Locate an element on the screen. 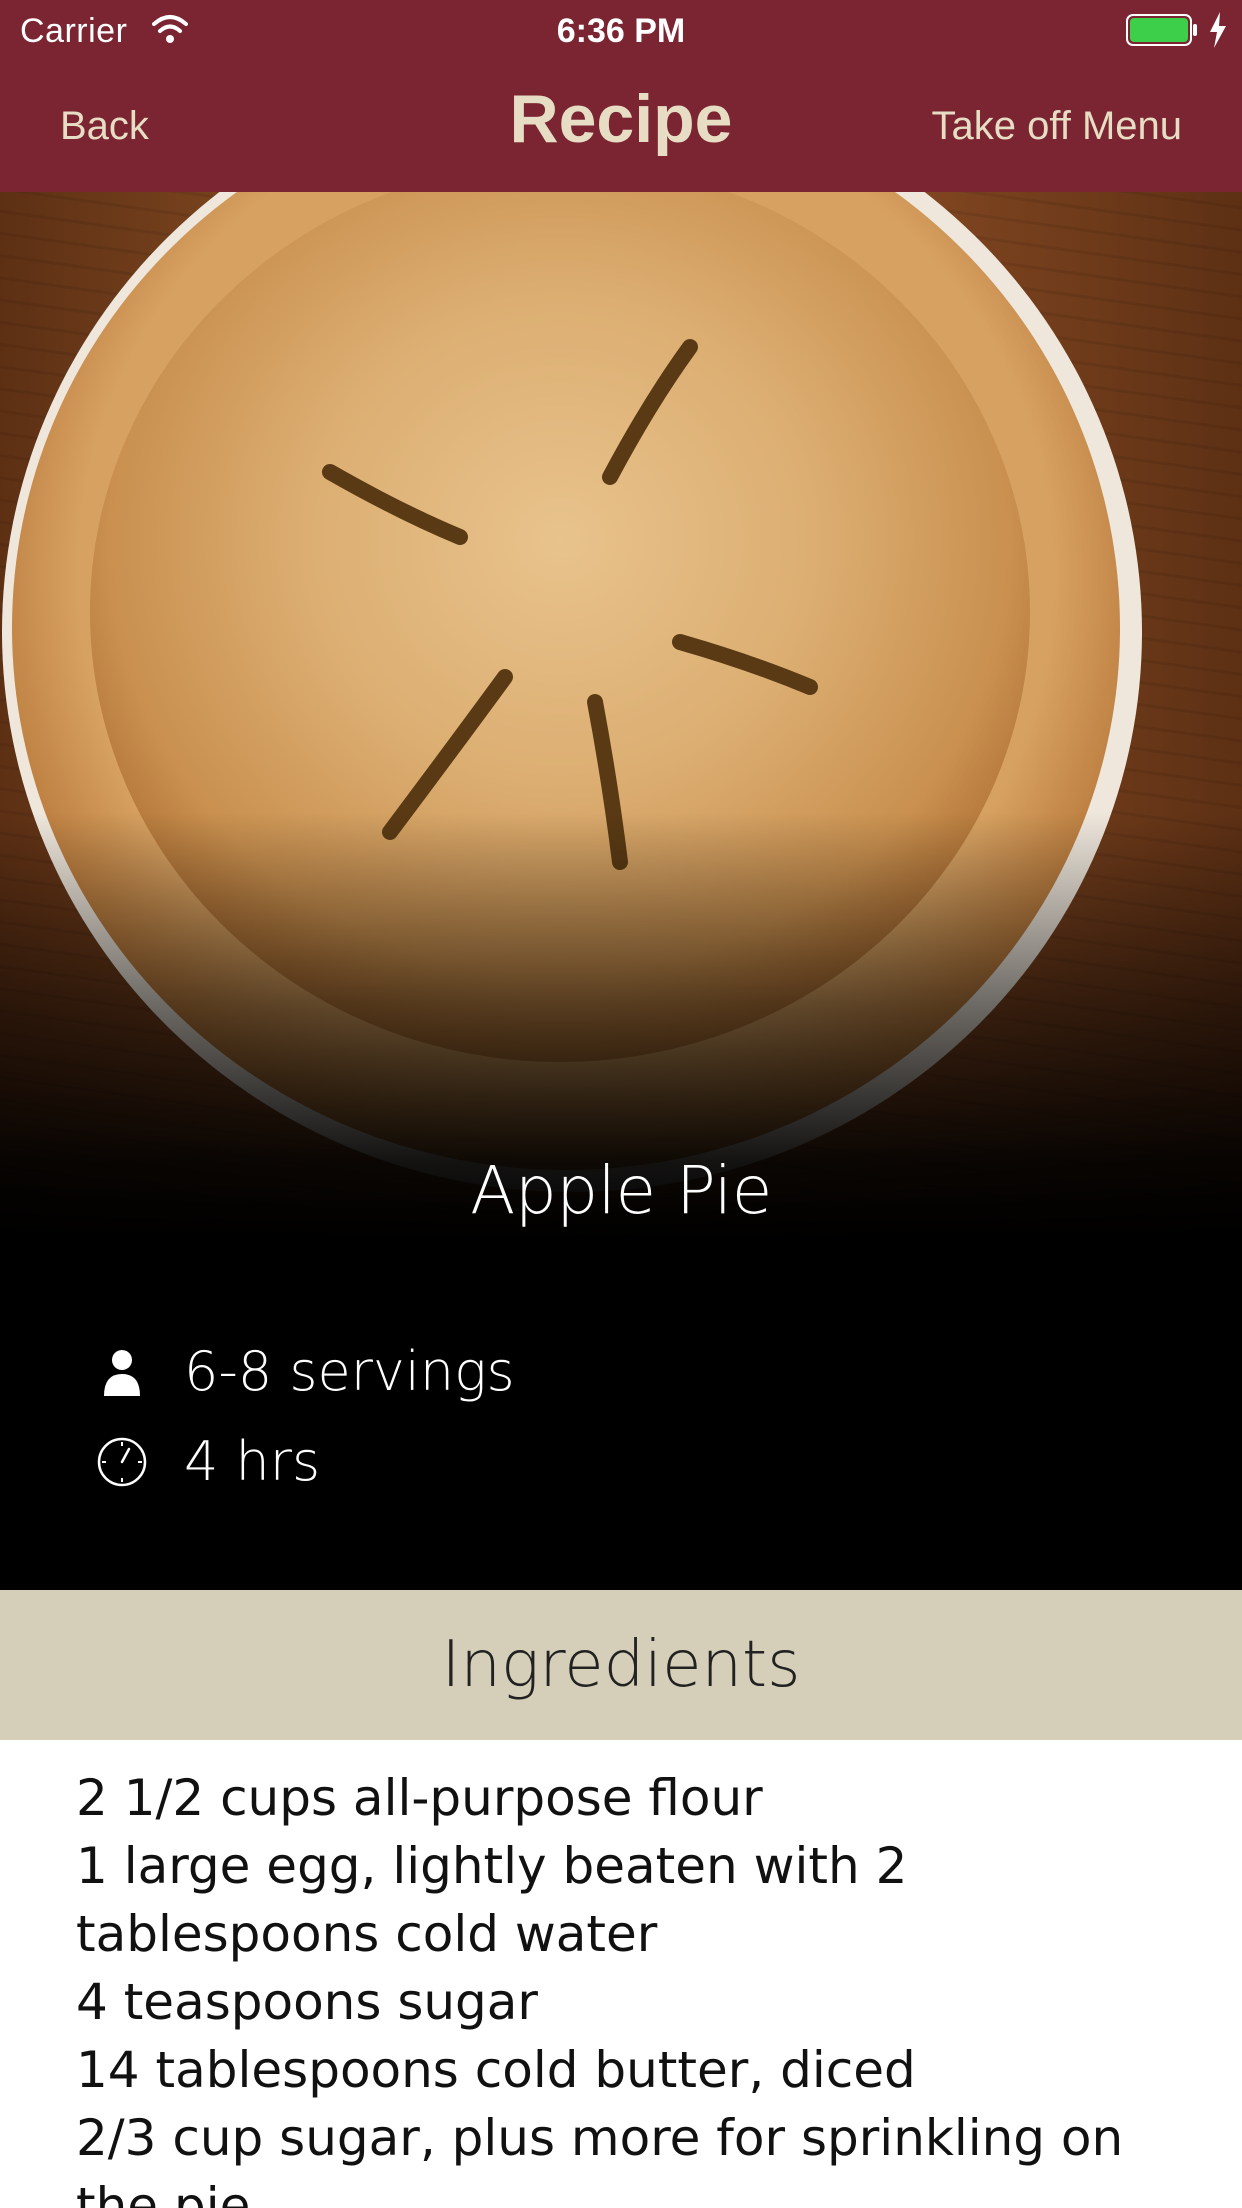  person-icon is located at coordinates (122, 1372).